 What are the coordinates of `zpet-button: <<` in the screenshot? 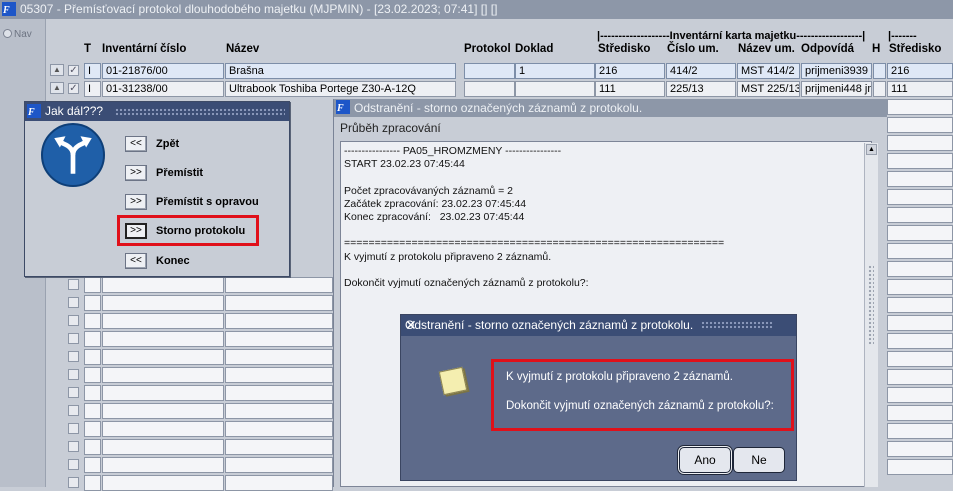 It's located at (136, 144).